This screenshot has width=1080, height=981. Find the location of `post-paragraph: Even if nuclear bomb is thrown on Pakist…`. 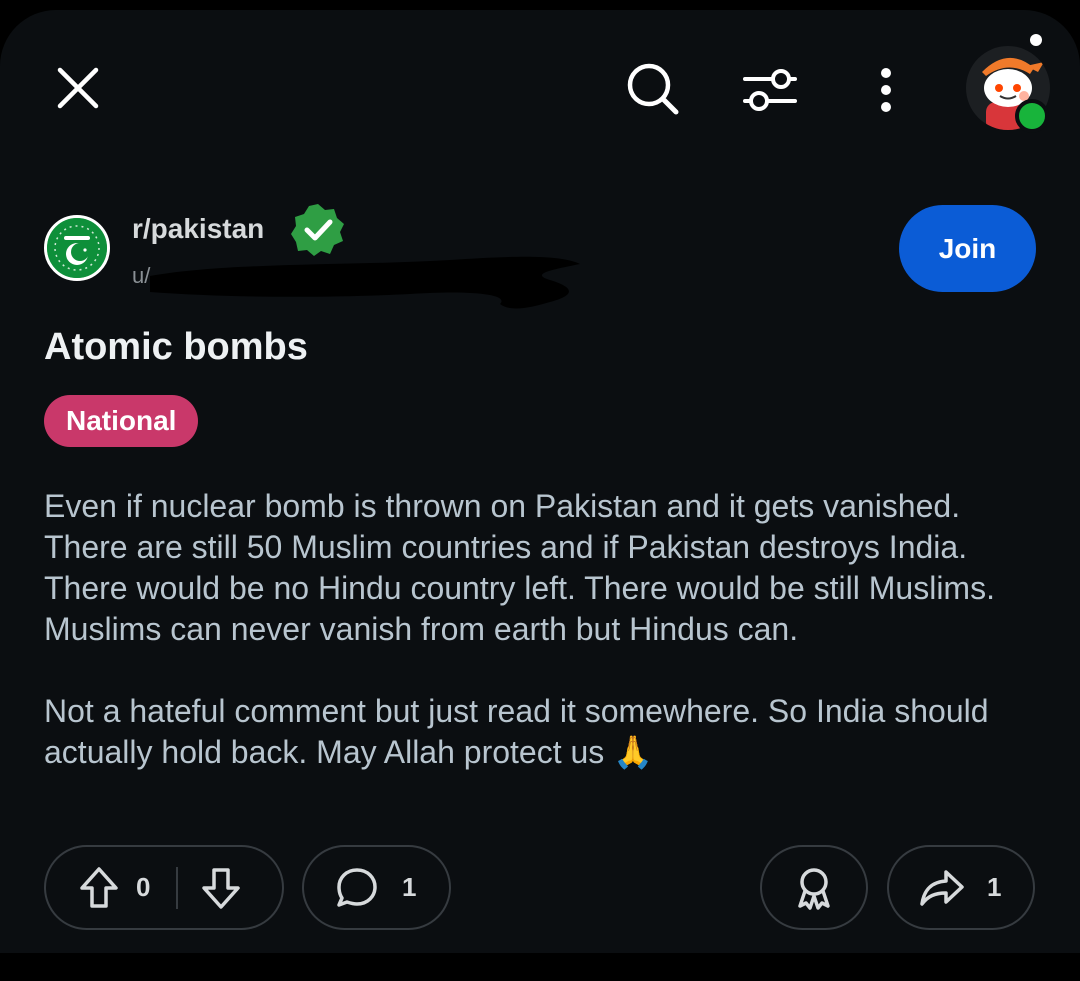

post-paragraph: Even if nuclear bomb is thrown on Pakist… is located at coordinates (519, 567).